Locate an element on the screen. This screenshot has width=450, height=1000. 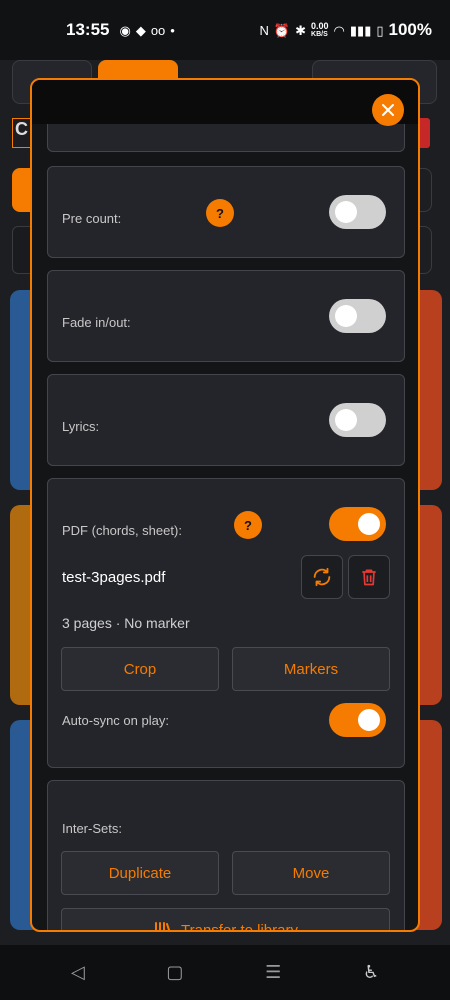
close-icon is located at coordinates (388, 110).